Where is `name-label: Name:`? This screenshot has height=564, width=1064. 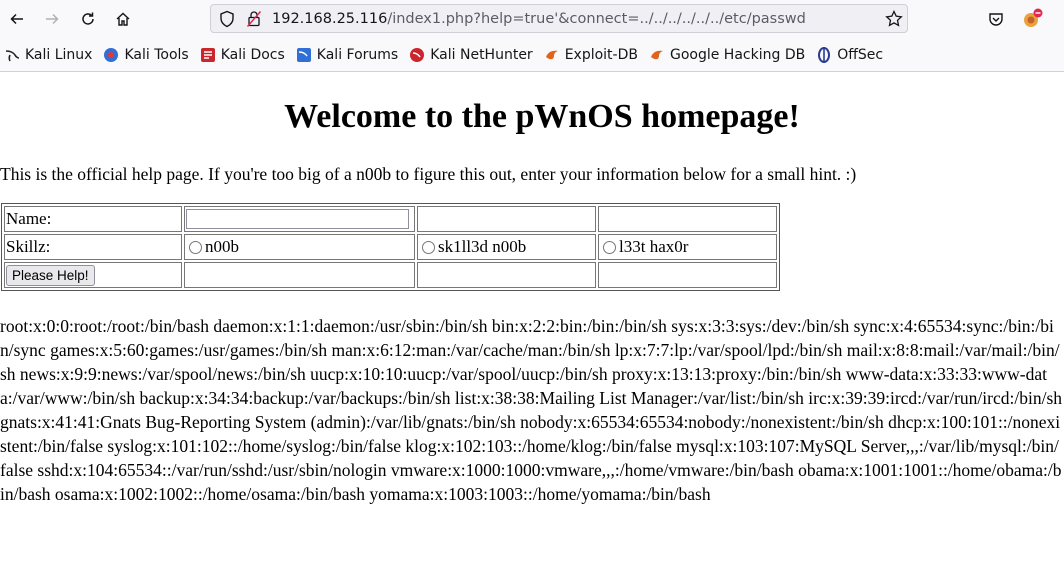 name-label: Name: is located at coordinates (93, 219).